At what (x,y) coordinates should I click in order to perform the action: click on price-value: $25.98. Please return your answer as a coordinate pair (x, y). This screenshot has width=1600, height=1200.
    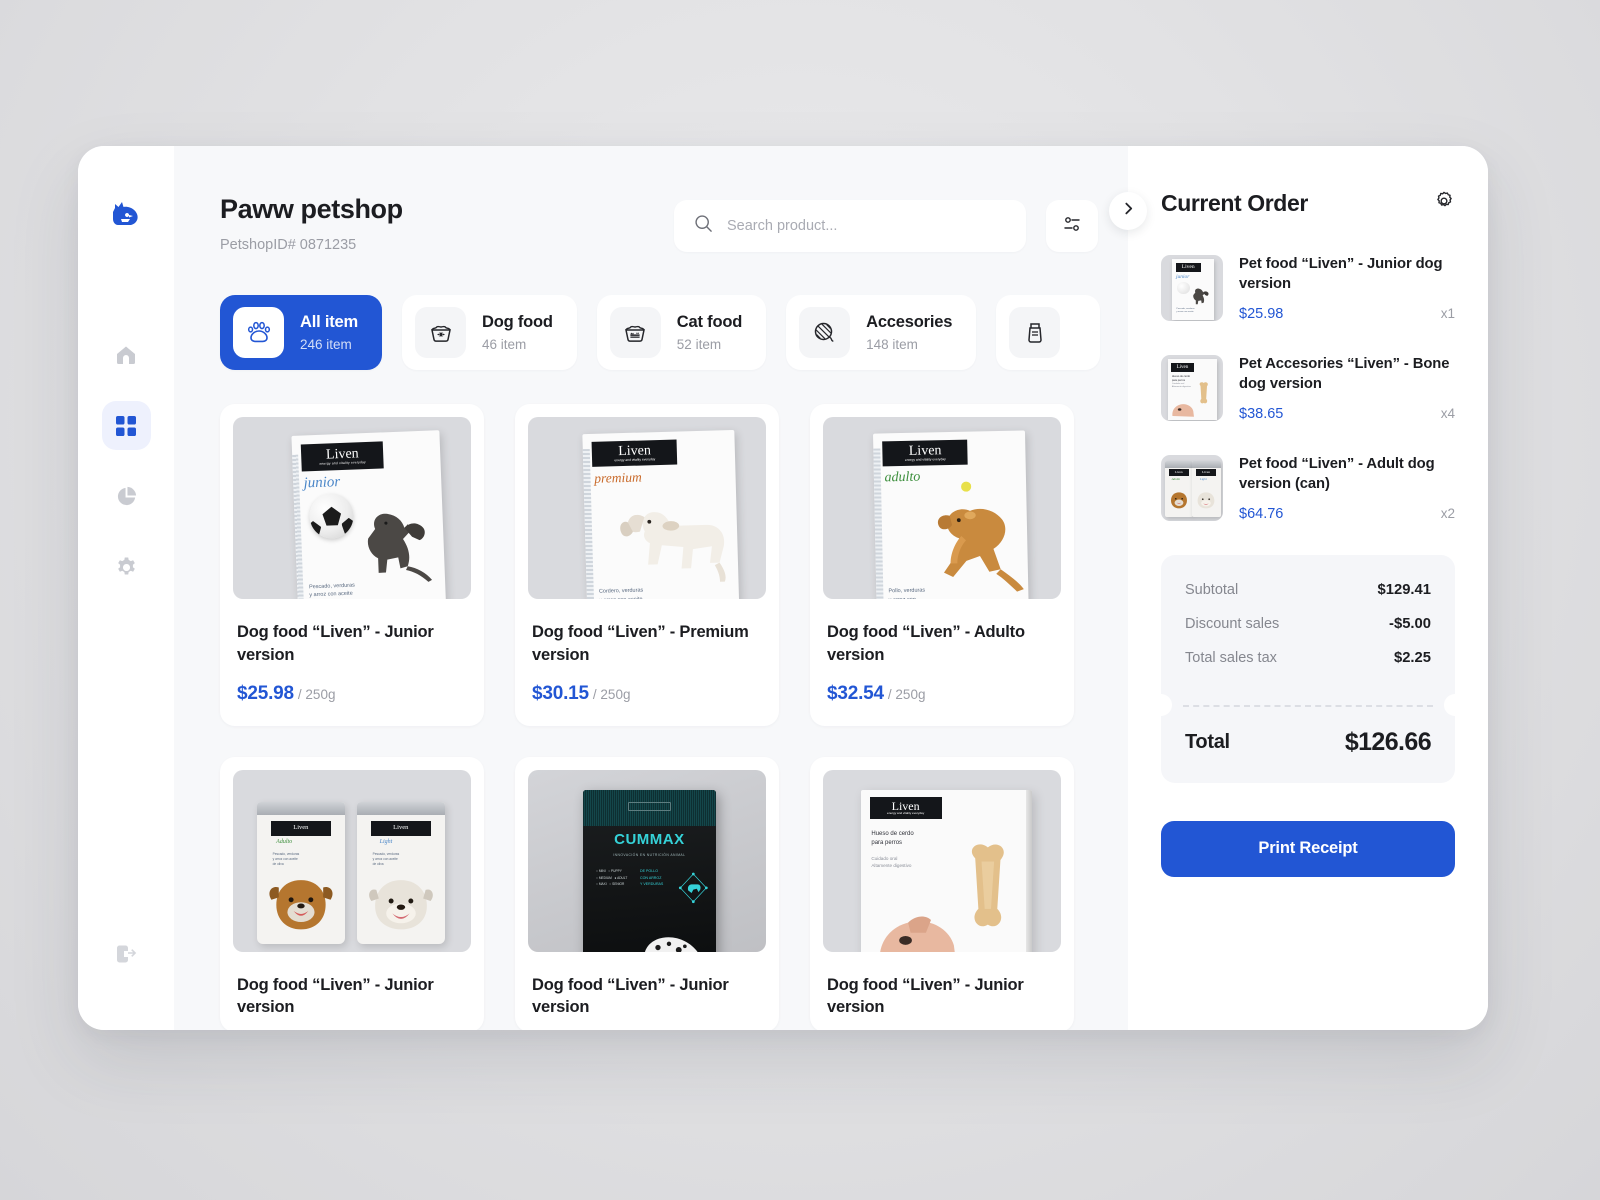
    Looking at the image, I should click on (265, 693).